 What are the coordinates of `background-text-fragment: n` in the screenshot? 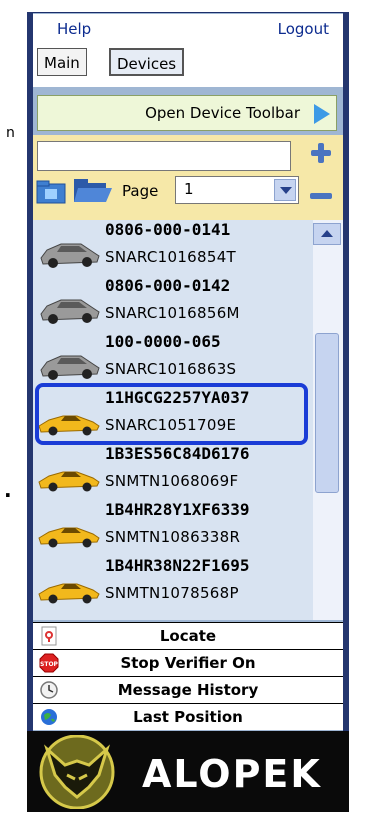 It's located at (10, 133).